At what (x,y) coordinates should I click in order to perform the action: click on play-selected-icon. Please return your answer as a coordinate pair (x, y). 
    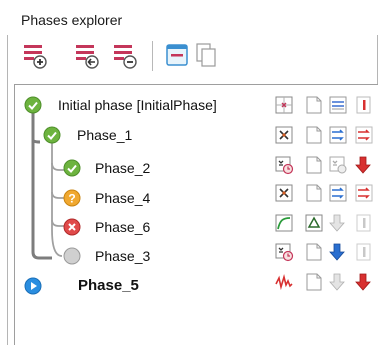
    Looking at the image, I should click on (33, 286).